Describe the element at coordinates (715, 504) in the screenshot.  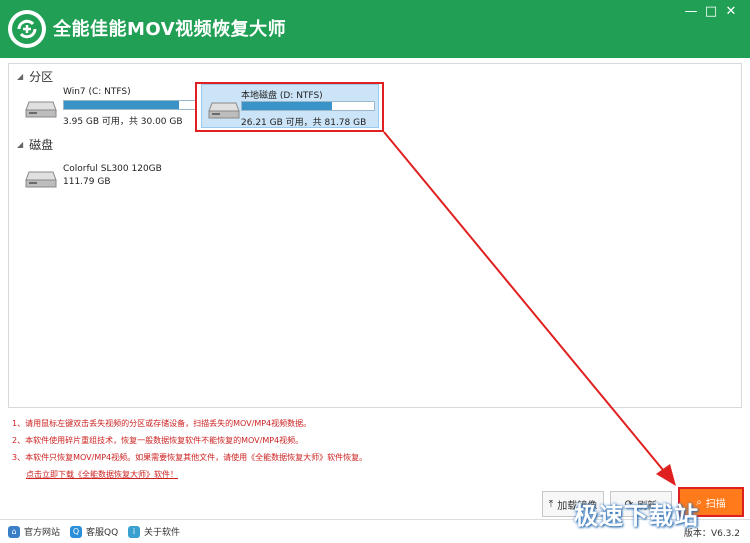
I see `scan-label: 扫描` at that location.